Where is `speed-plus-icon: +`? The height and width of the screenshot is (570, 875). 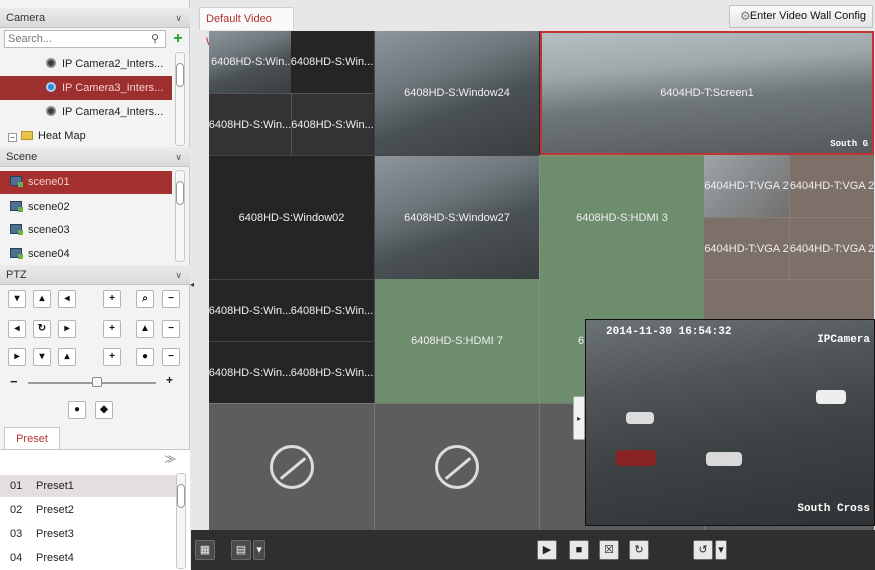 speed-plus-icon: + is located at coordinates (169, 380).